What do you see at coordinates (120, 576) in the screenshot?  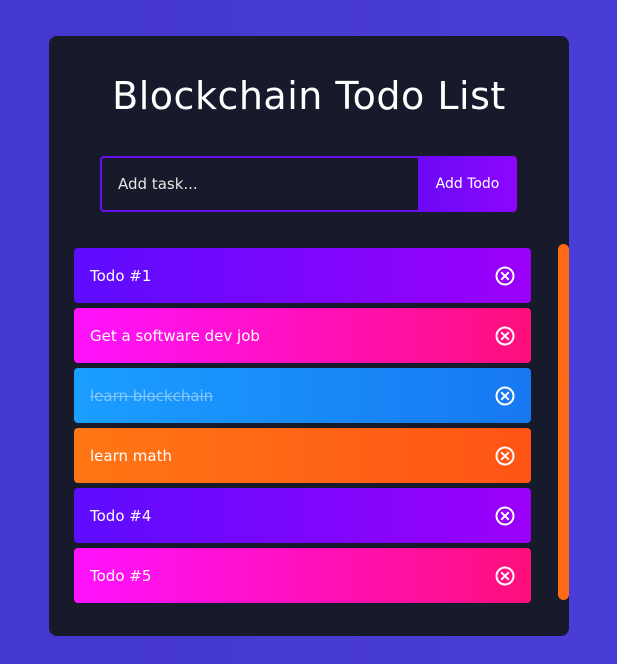 I see `todo-item-text: Todo #5` at bounding box center [120, 576].